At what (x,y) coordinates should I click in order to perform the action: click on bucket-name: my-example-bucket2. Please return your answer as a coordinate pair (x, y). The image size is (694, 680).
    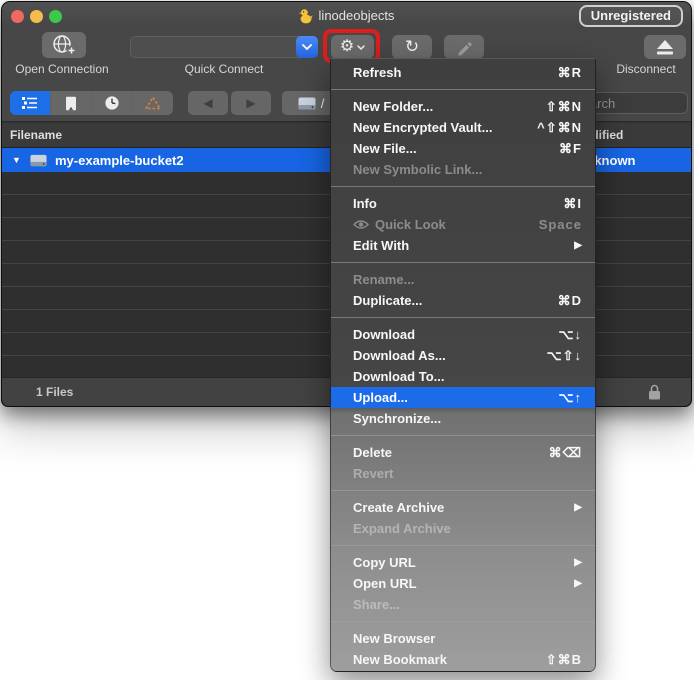
    Looking at the image, I should click on (119, 160).